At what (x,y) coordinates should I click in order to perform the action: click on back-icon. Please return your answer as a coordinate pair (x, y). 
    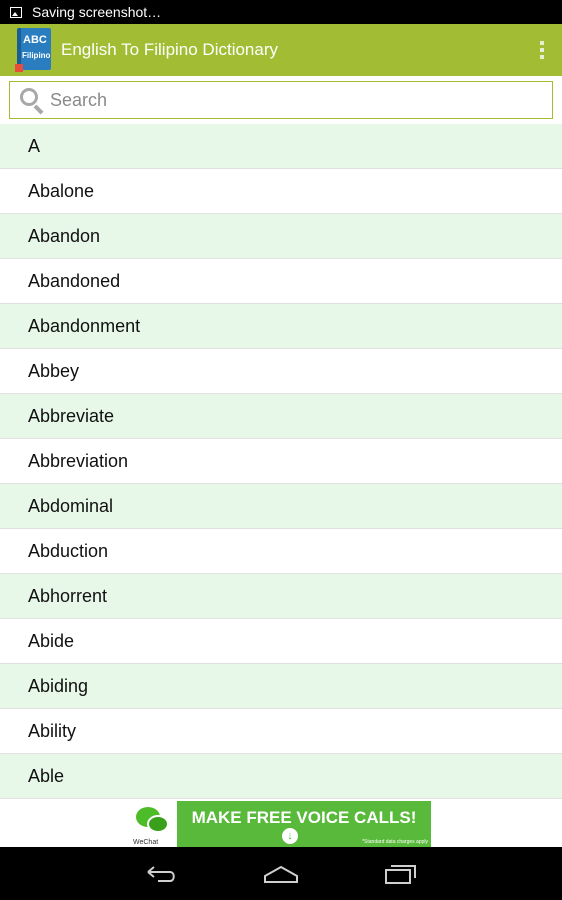
    Looking at the image, I should click on (161, 873).